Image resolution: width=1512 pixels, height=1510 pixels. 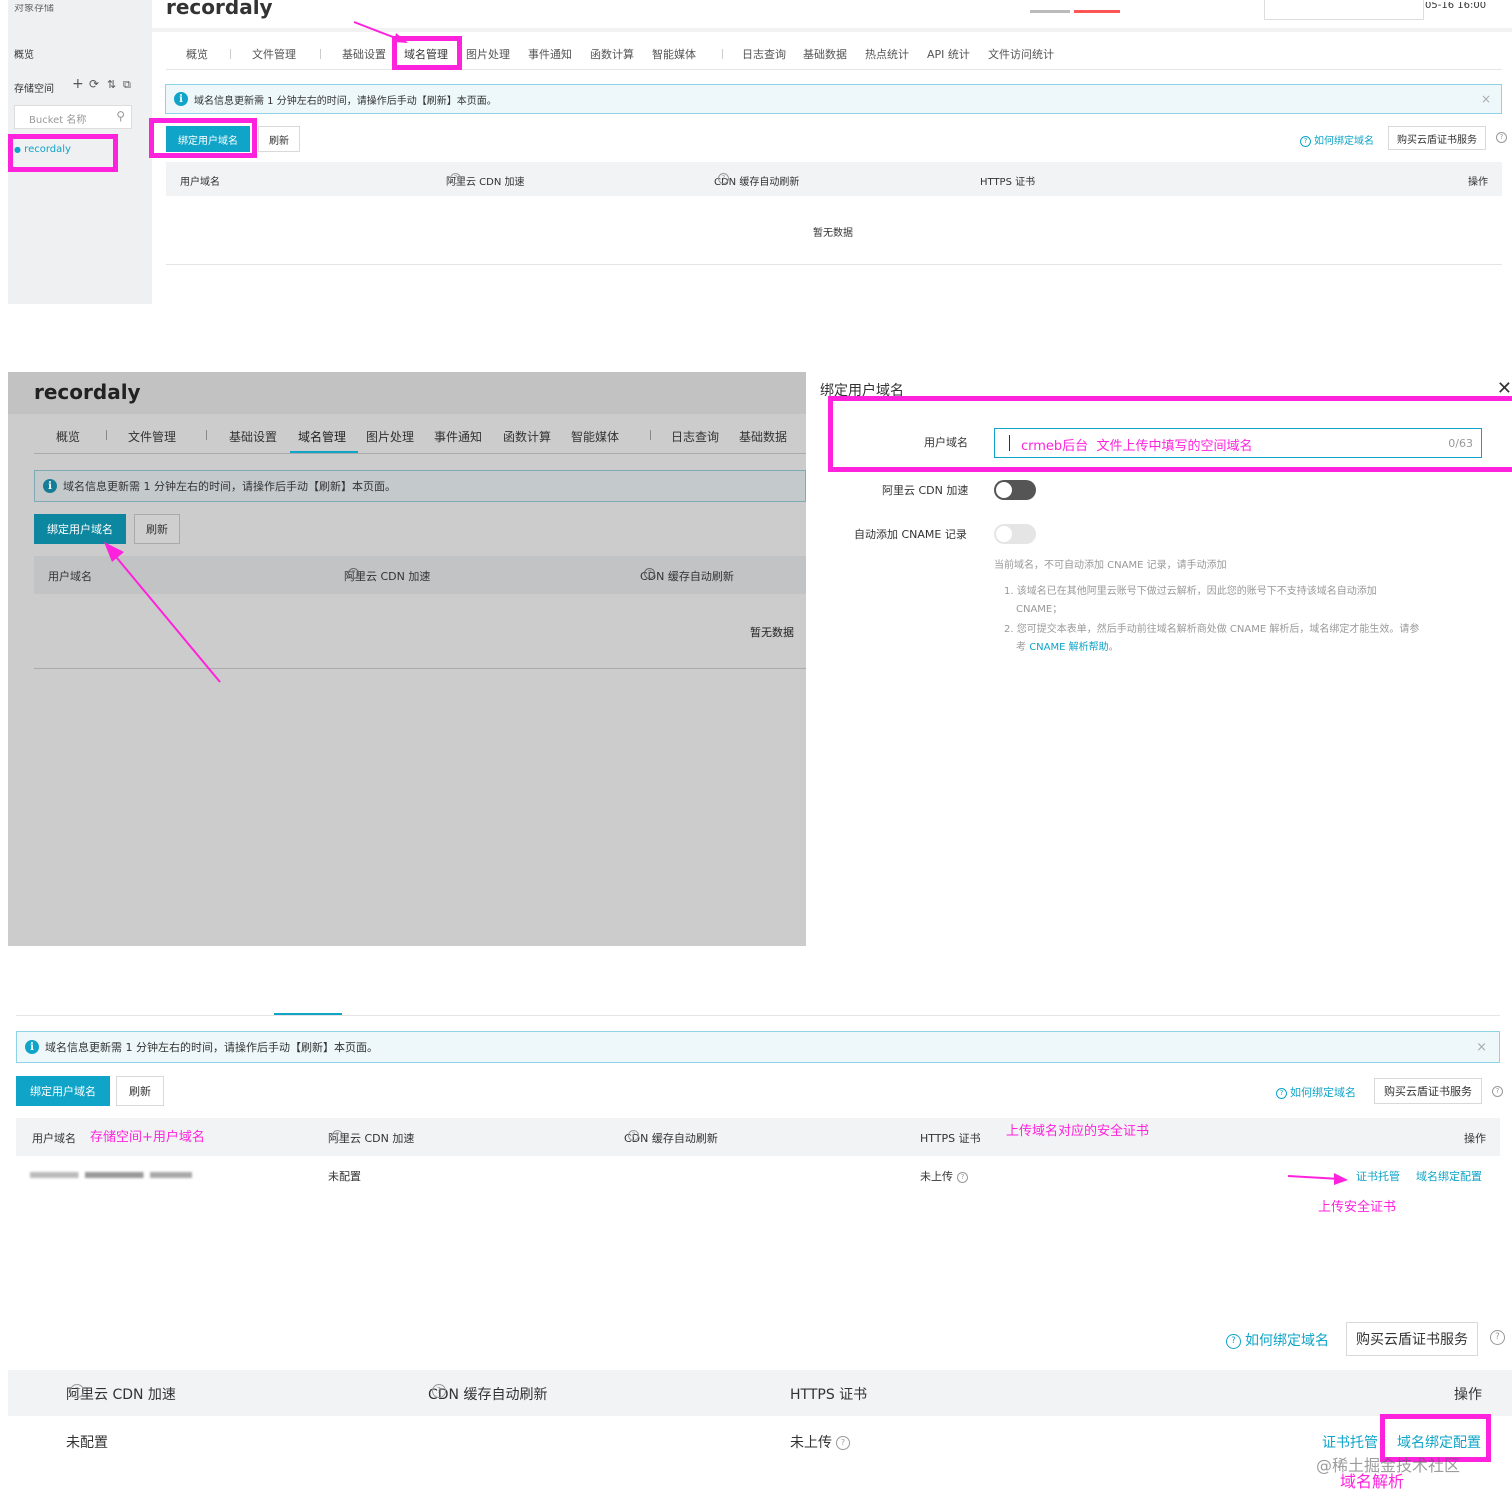 What do you see at coordinates (1357, 1207) in the screenshot?
I see `annotation-upload: 上传安全证书` at bounding box center [1357, 1207].